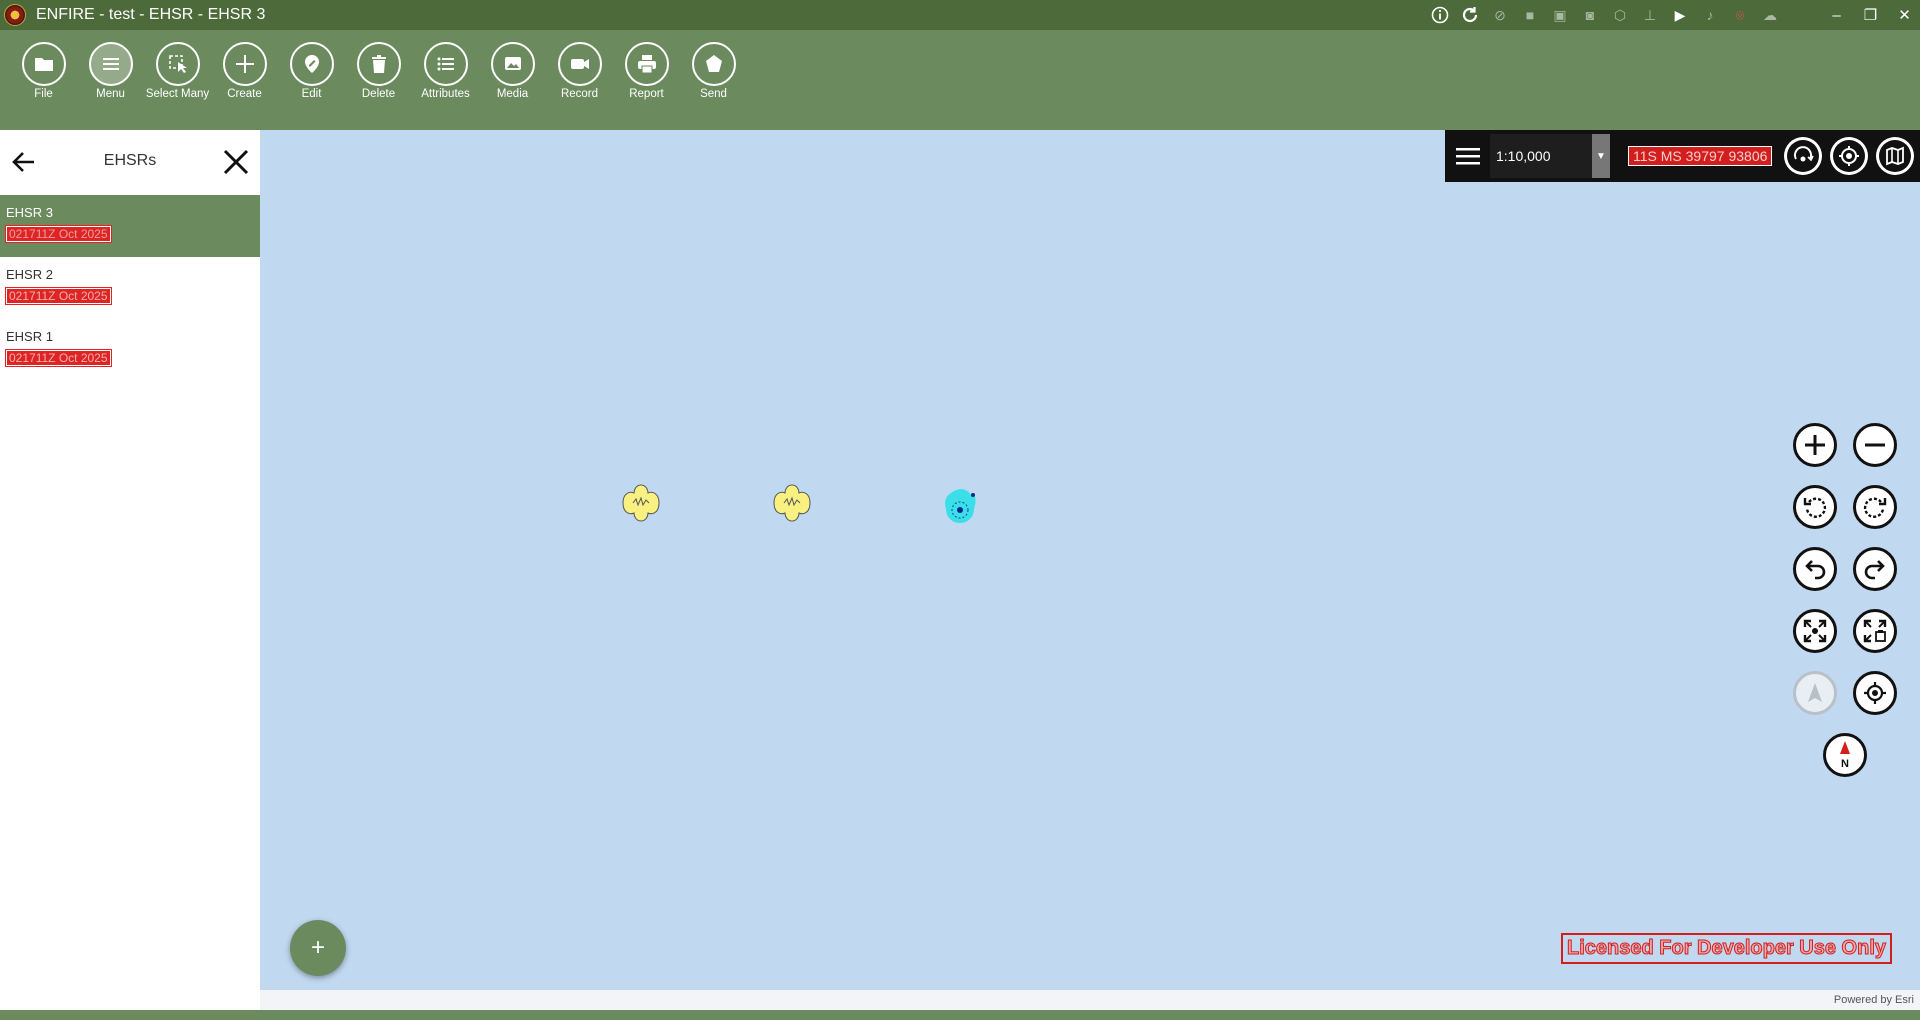 The height and width of the screenshot is (1020, 1920). I want to click on menu-label: Menu, so click(110, 94).